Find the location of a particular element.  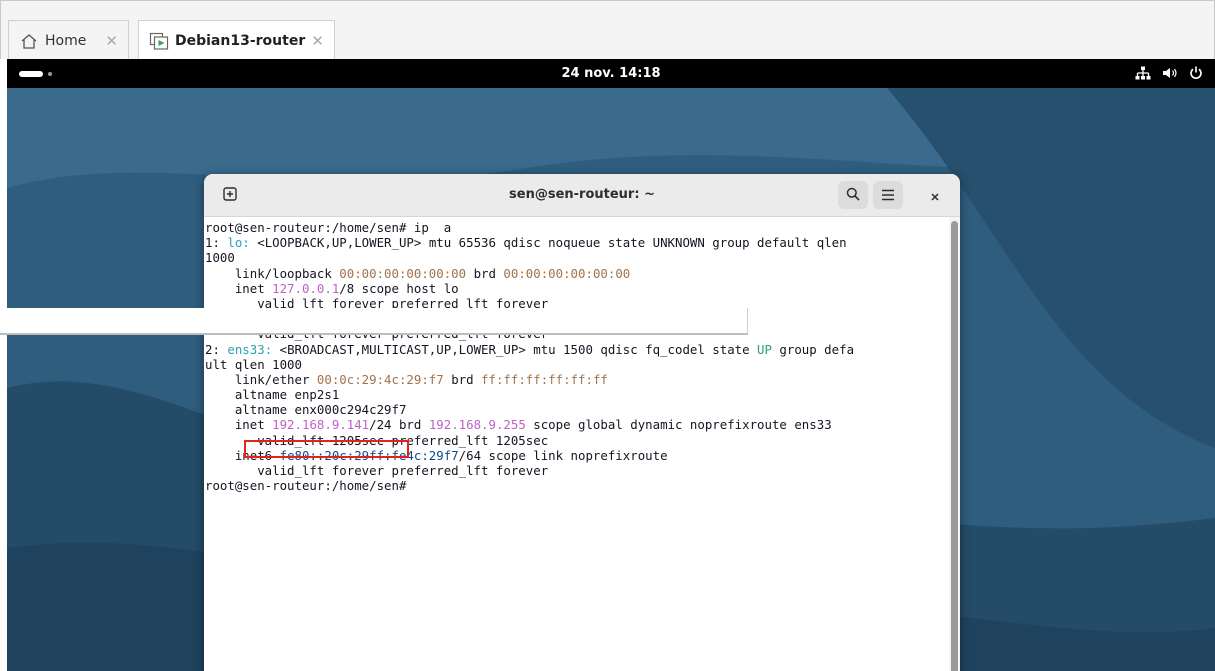

terminal-line: root@sen-routeur:/home/sen# is located at coordinates (577, 485).